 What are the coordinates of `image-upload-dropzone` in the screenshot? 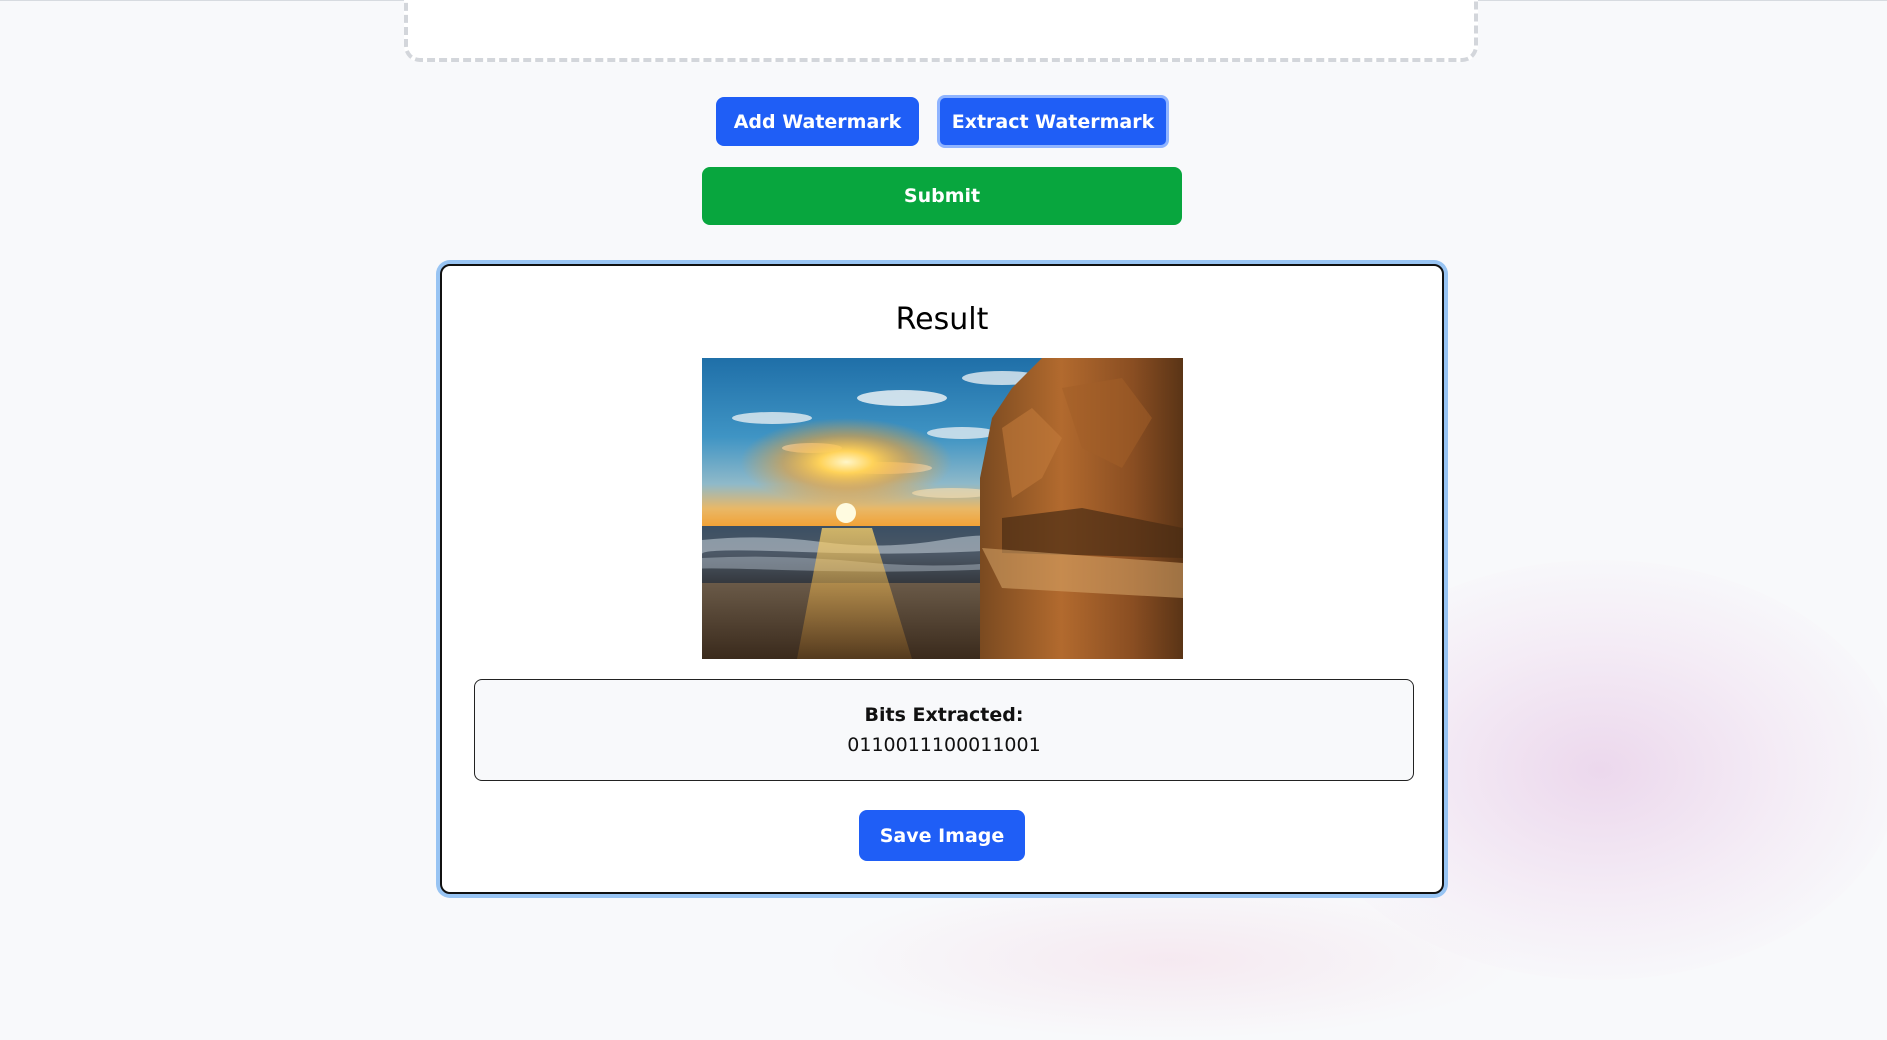 It's located at (941, 31).